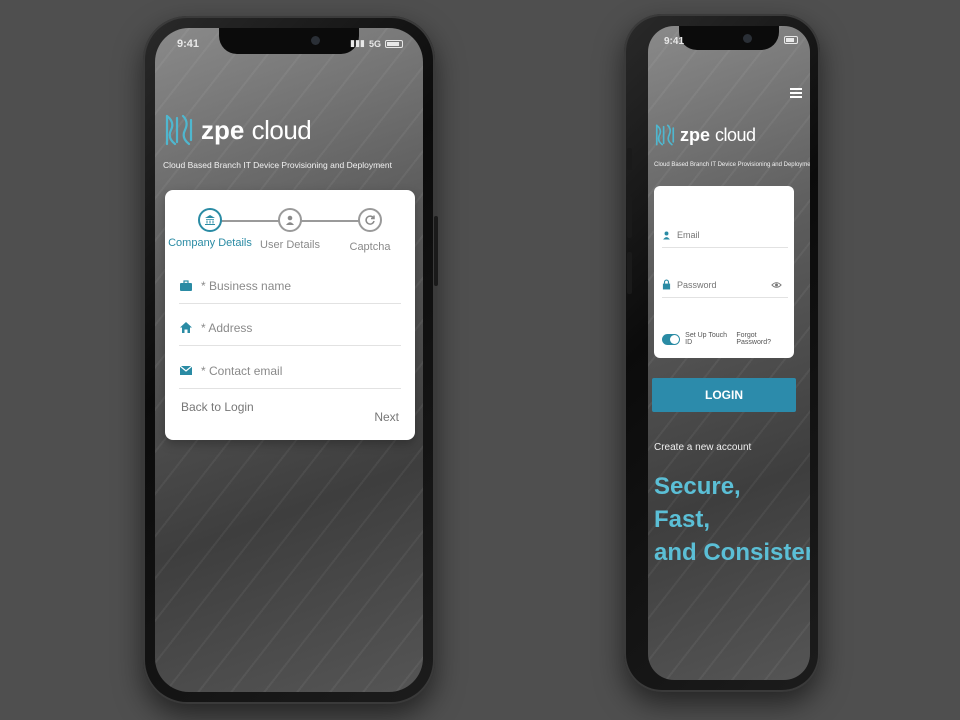 The image size is (960, 720). Describe the element at coordinates (217, 407) in the screenshot. I see `back-to-login-link: Back to Login` at that location.